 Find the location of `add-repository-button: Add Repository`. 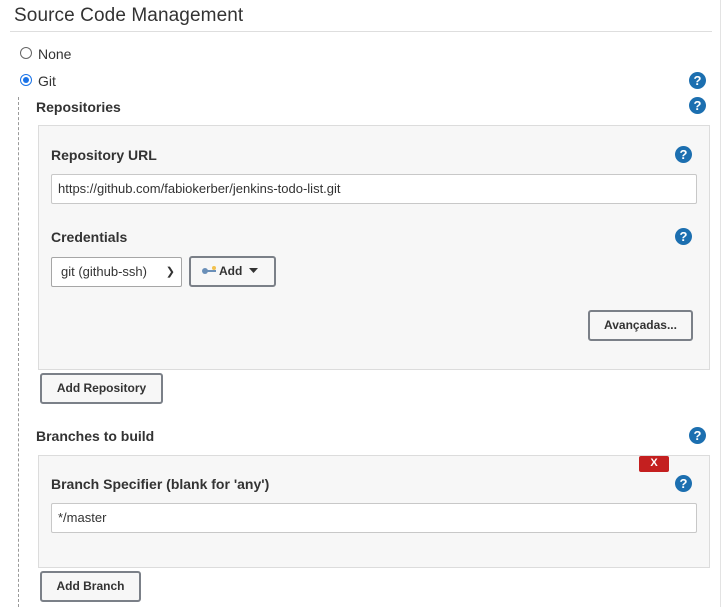

add-repository-button: Add Repository is located at coordinates (101, 388).